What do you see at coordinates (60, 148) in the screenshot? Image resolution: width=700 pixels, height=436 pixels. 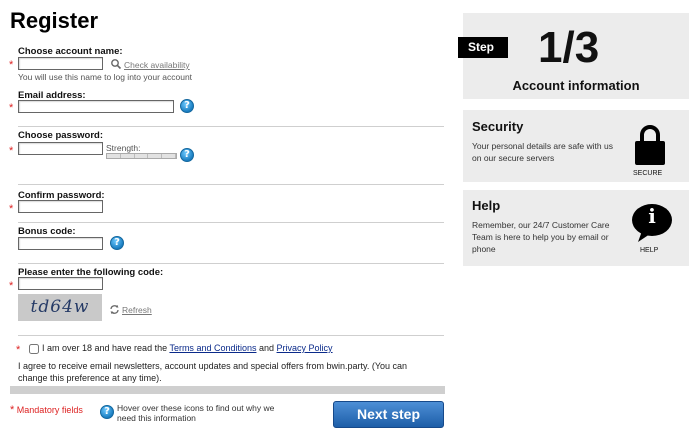 I see `password-input` at bounding box center [60, 148].